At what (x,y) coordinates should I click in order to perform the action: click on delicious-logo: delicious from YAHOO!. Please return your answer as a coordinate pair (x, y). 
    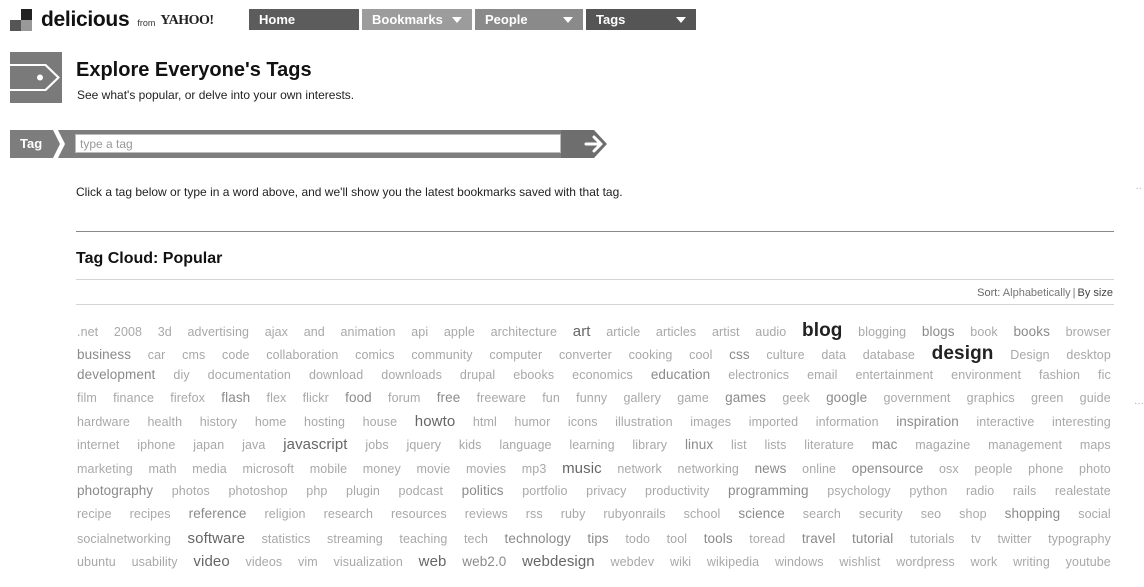
    Looking at the image, I should click on (112, 20).